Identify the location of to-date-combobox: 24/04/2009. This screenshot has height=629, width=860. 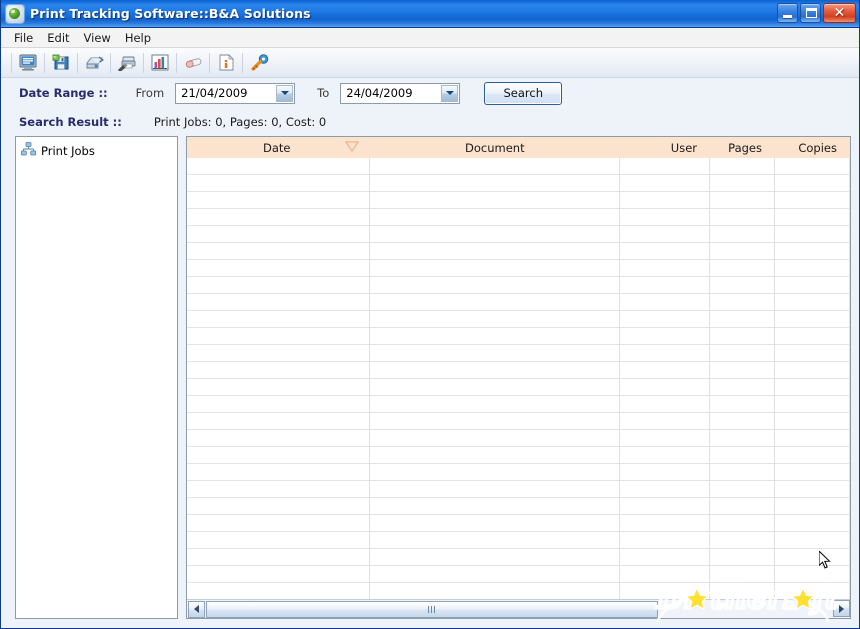
(400, 93).